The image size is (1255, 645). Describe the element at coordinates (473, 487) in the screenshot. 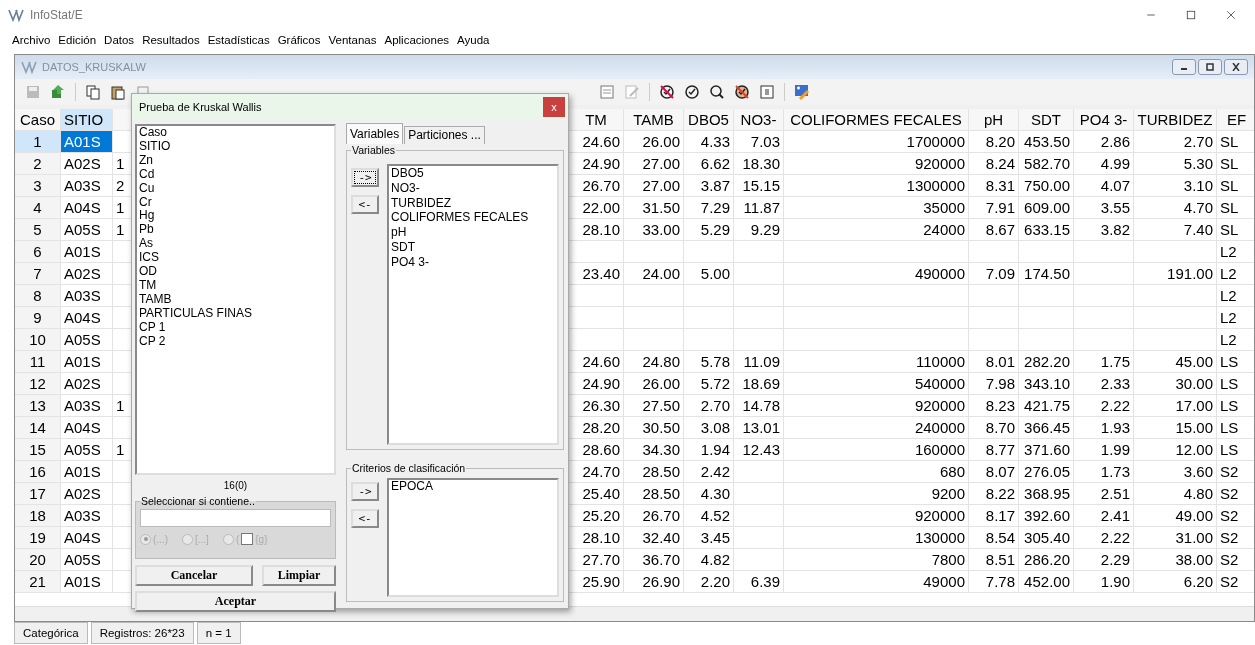

I see `list-item: EPOCA` at that location.